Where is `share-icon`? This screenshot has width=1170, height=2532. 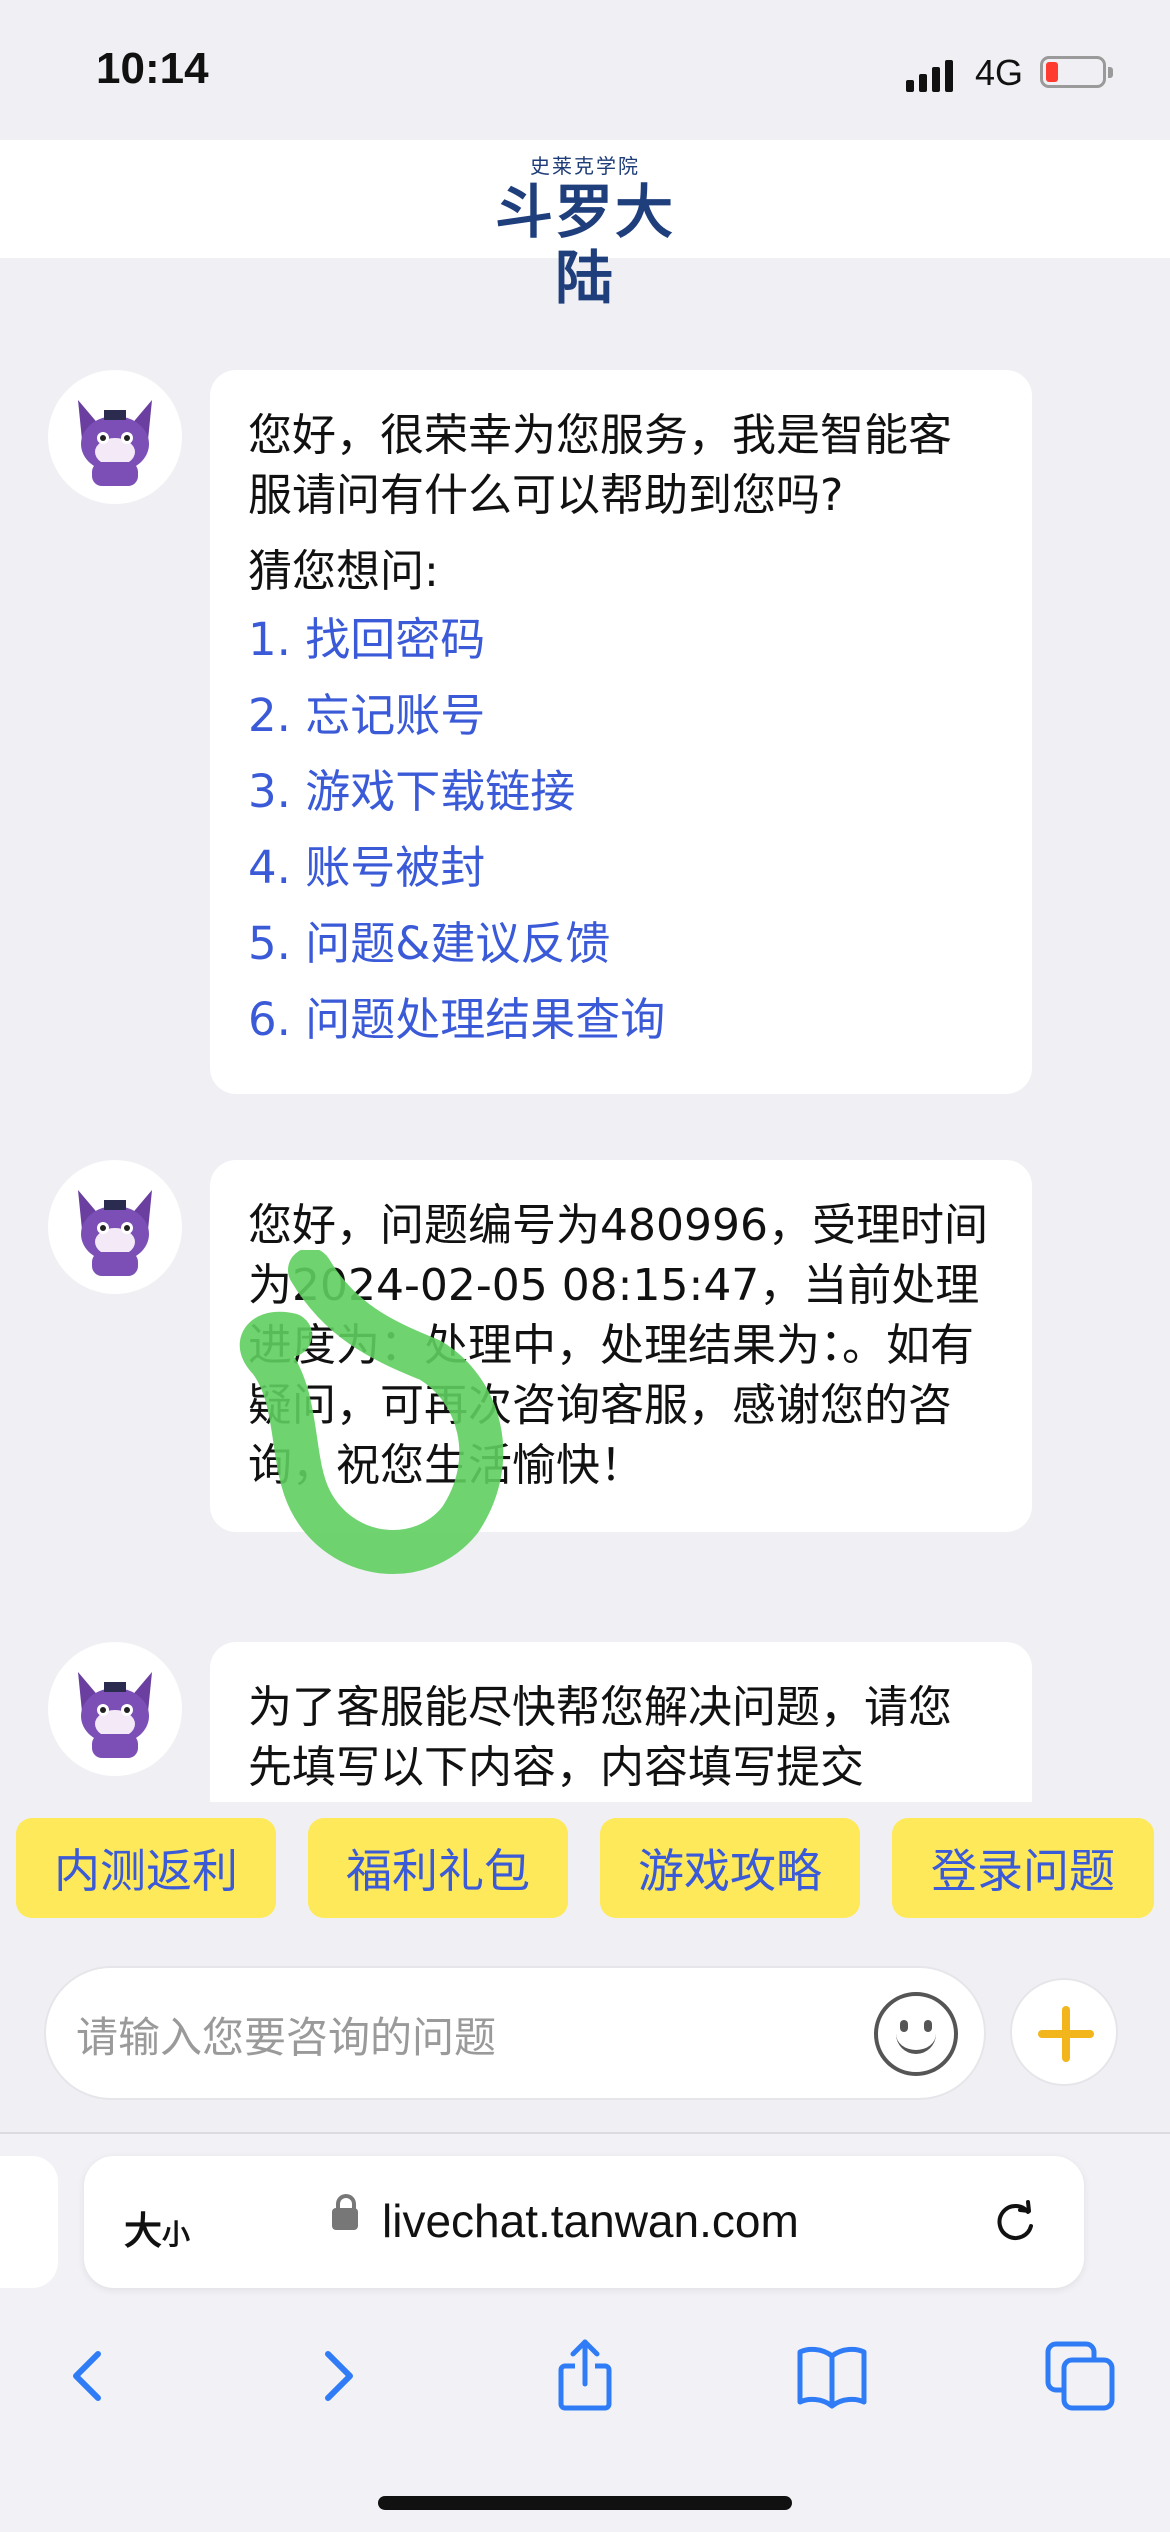 share-icon is located at coordinates (585, 2376).